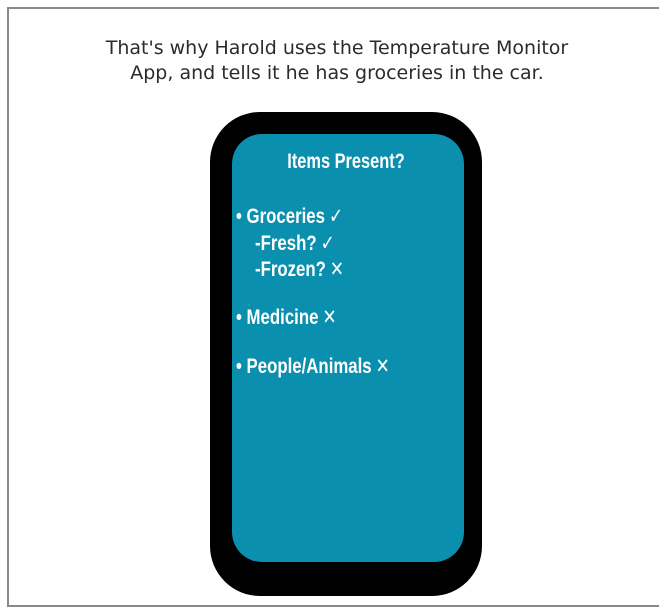  I want to click on item-groceries-label: • Groceries, so click(280, 216).